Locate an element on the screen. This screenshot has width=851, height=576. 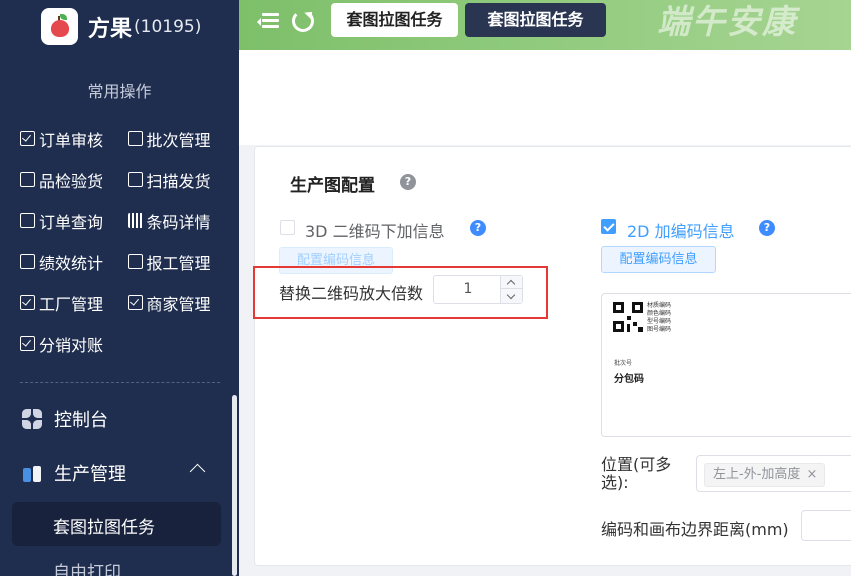
nav-console: 控制台 is located at coordinates (65, 419).